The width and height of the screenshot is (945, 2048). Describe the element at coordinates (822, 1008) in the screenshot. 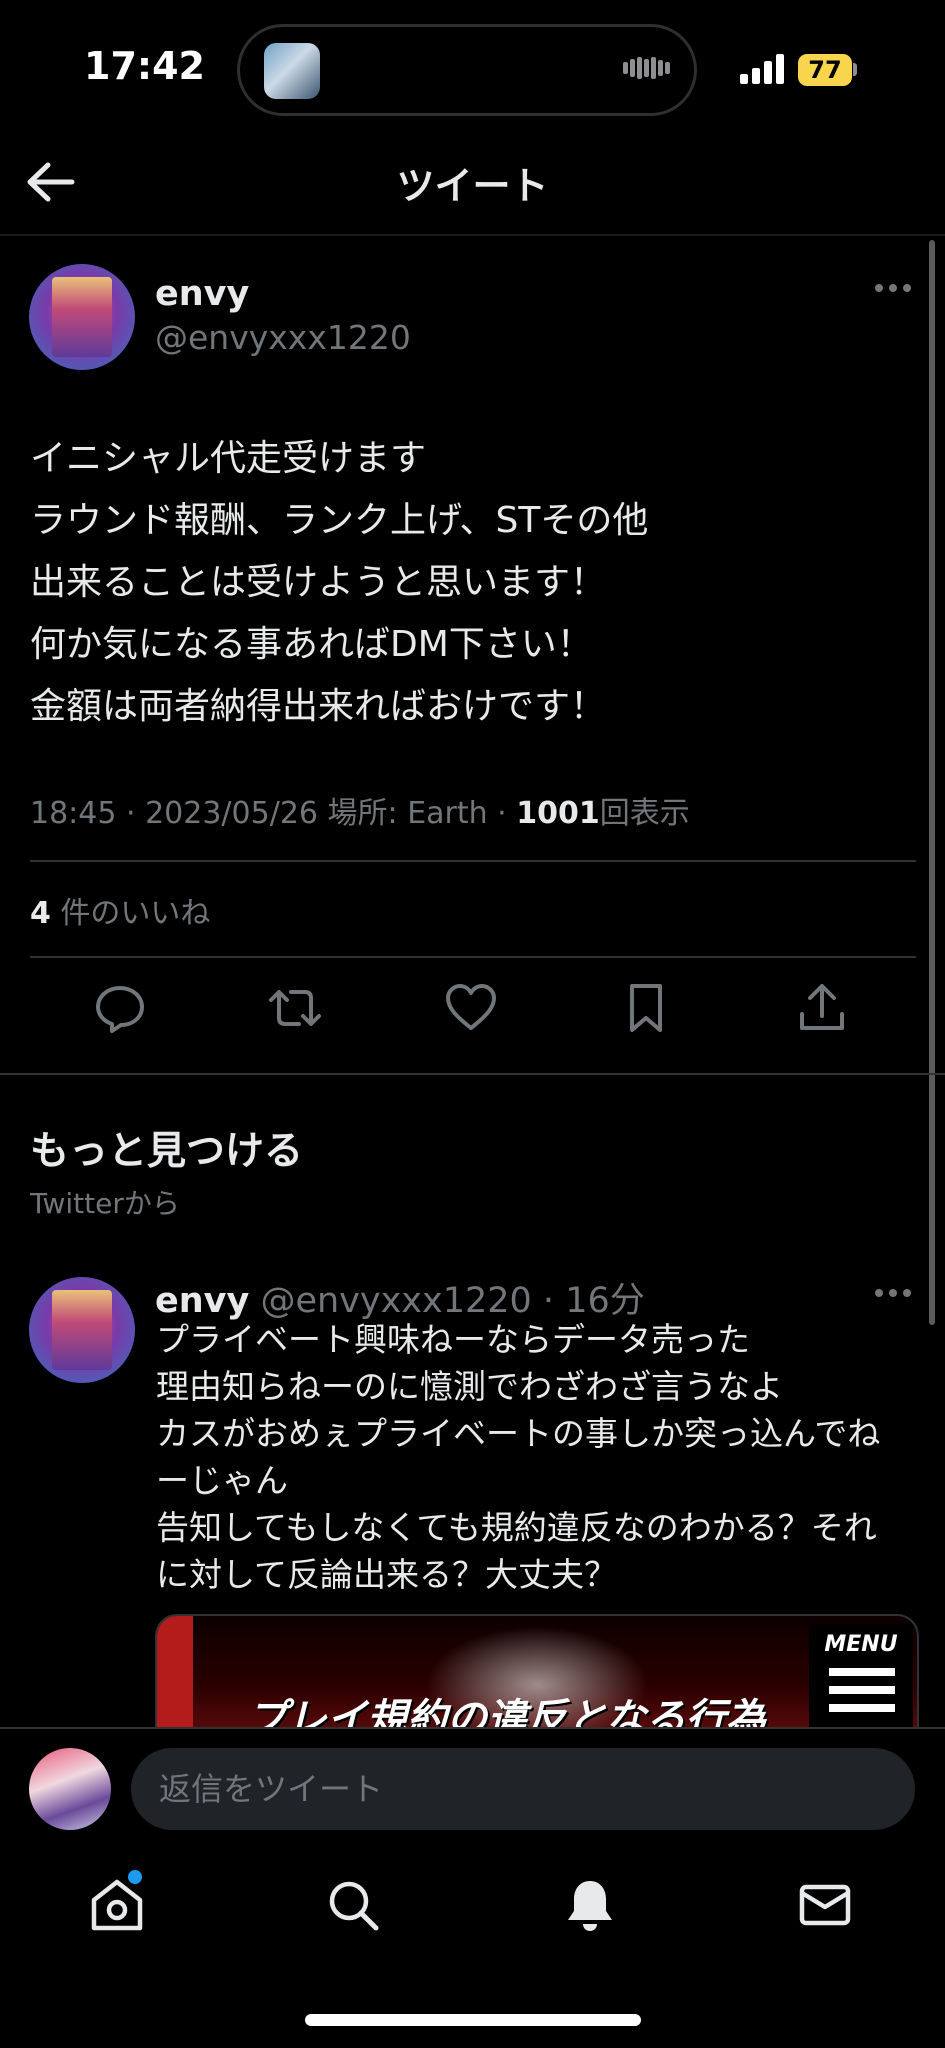

I see `share-icon` at that location.